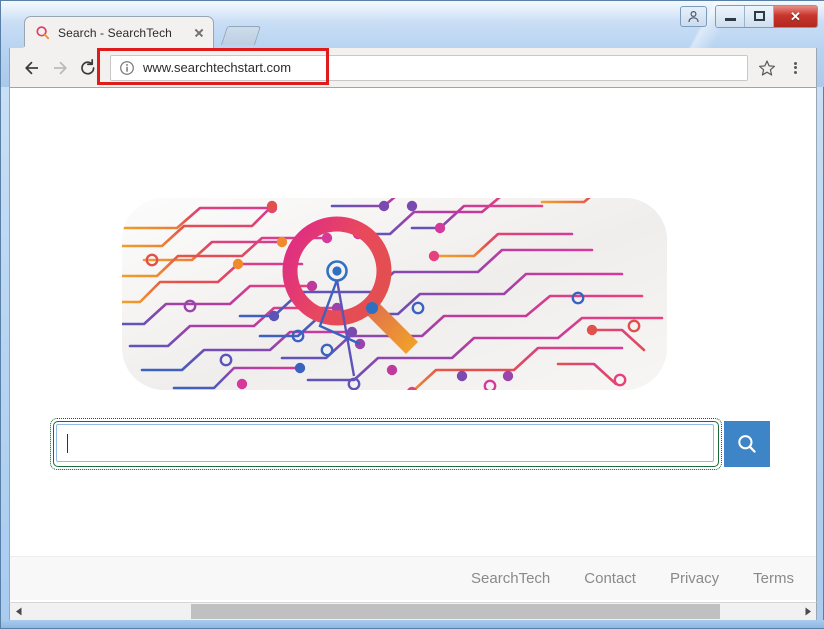 The image size is (824, 629). I want to click on page-footer: SearchTech Contact Privacy Terms, so click(413, 578).